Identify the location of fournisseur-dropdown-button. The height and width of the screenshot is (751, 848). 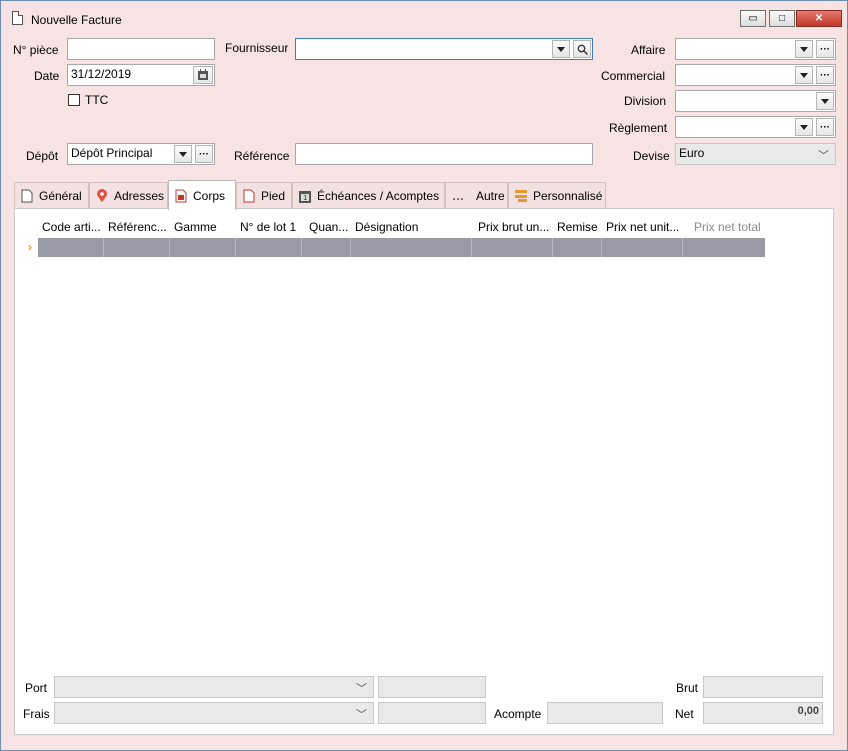
(561, 49).